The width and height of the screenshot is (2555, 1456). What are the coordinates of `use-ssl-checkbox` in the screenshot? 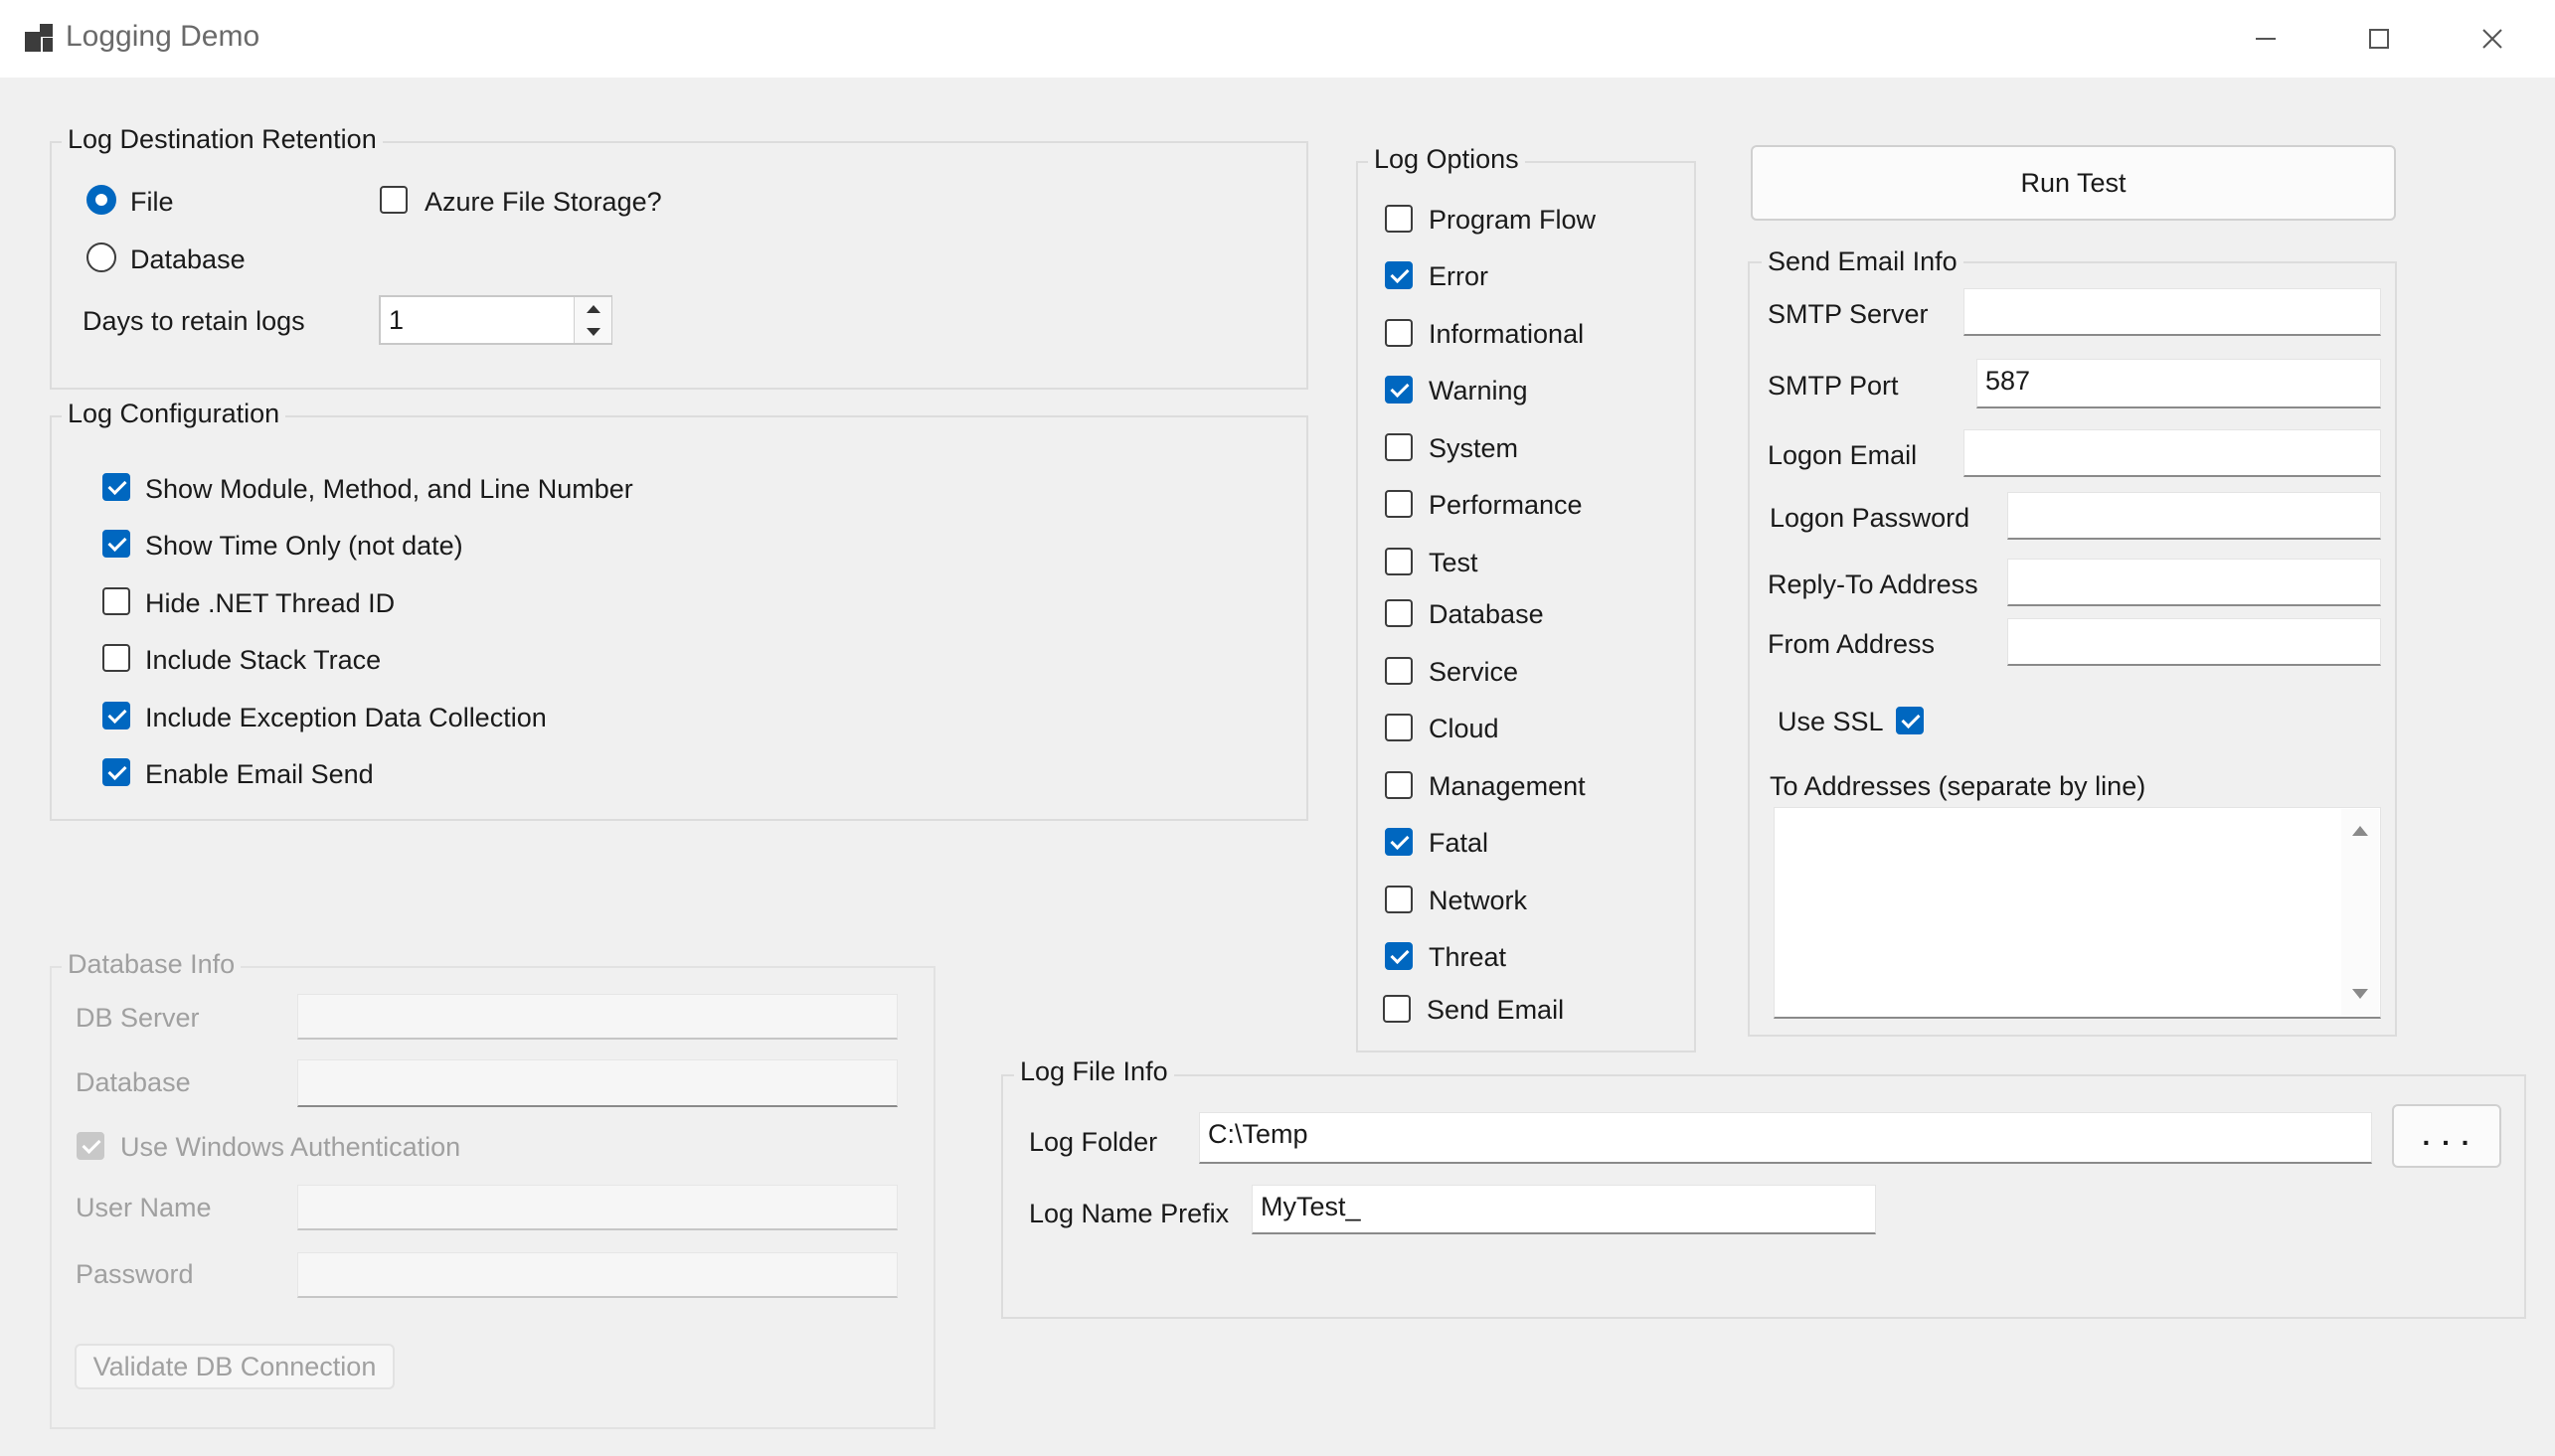 It's located at (1910, 720).